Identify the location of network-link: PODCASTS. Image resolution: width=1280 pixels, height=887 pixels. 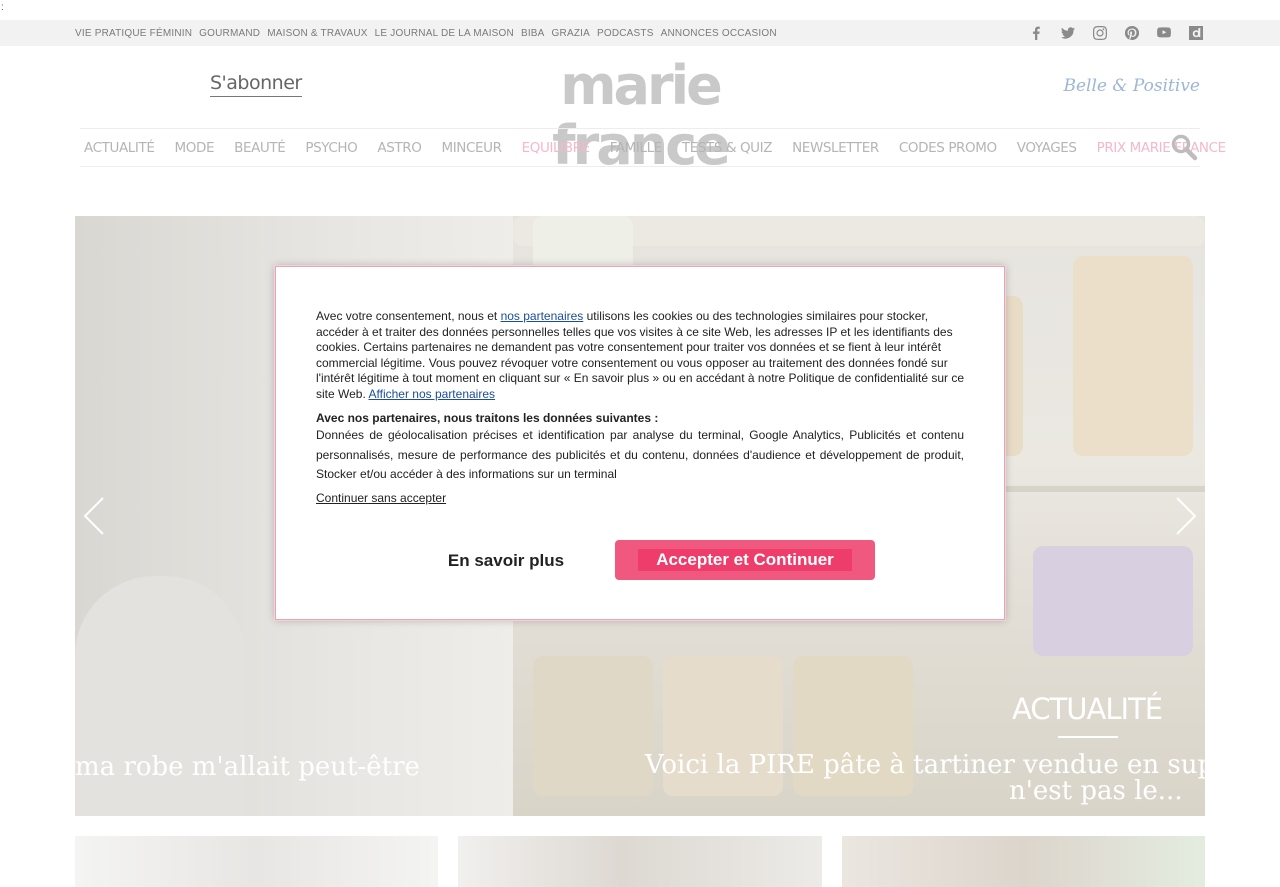
(625, 33).